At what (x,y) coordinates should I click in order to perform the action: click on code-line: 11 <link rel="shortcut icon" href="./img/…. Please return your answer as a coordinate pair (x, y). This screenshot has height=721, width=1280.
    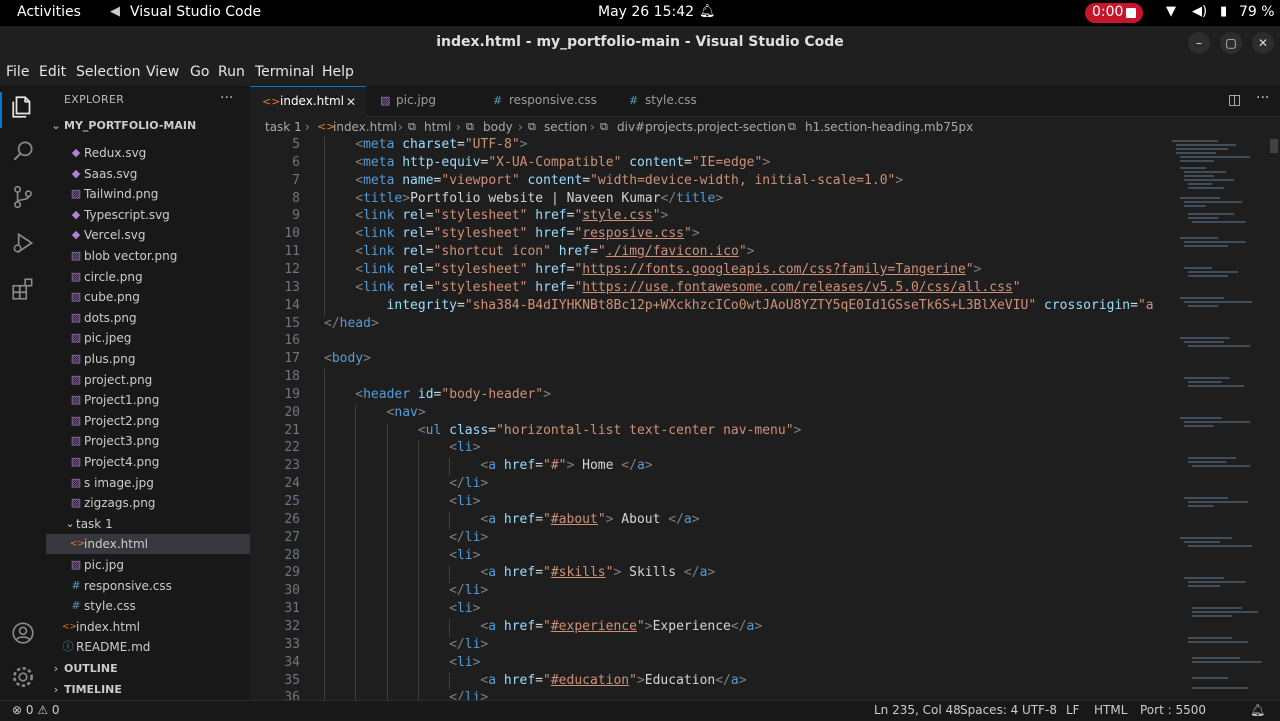
    Looking at the image, I should click on (710, 253).